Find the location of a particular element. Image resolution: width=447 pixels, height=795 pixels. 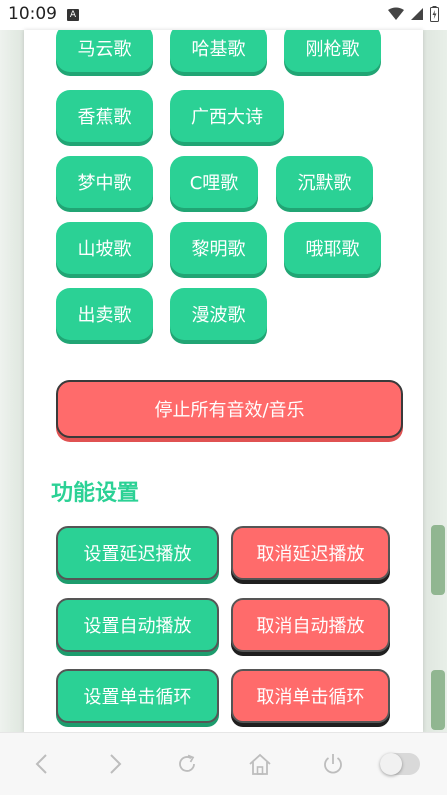

forward-icon is located at coordinates (116, 764).